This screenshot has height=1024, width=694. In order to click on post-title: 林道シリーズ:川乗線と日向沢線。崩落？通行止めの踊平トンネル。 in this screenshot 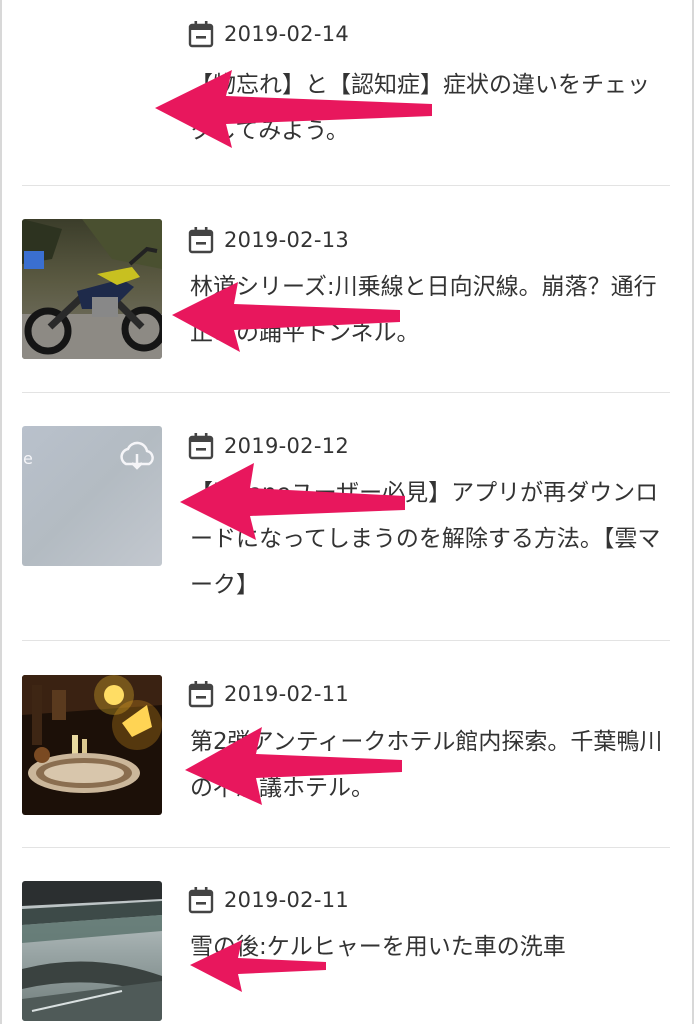, I will do `click(427, 310)`.